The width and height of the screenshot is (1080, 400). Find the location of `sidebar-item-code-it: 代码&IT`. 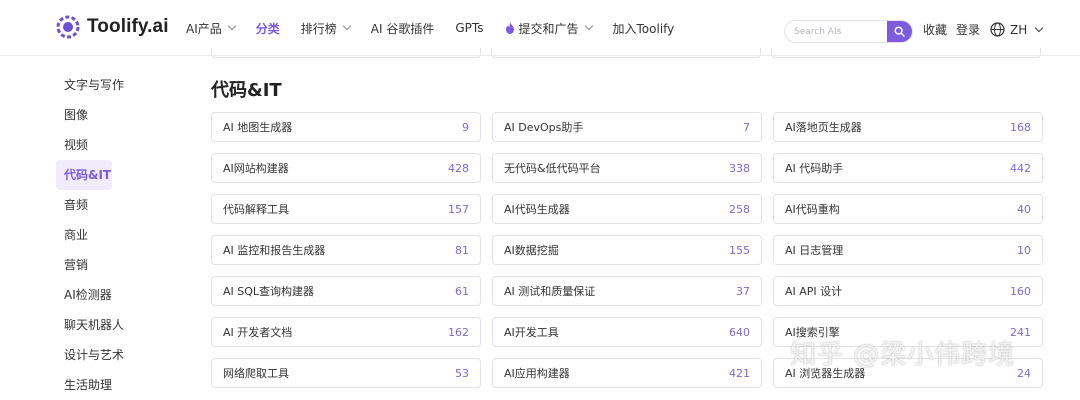

sidebar-item-code-it: 代码&IT is located at coordinates (84, 175).